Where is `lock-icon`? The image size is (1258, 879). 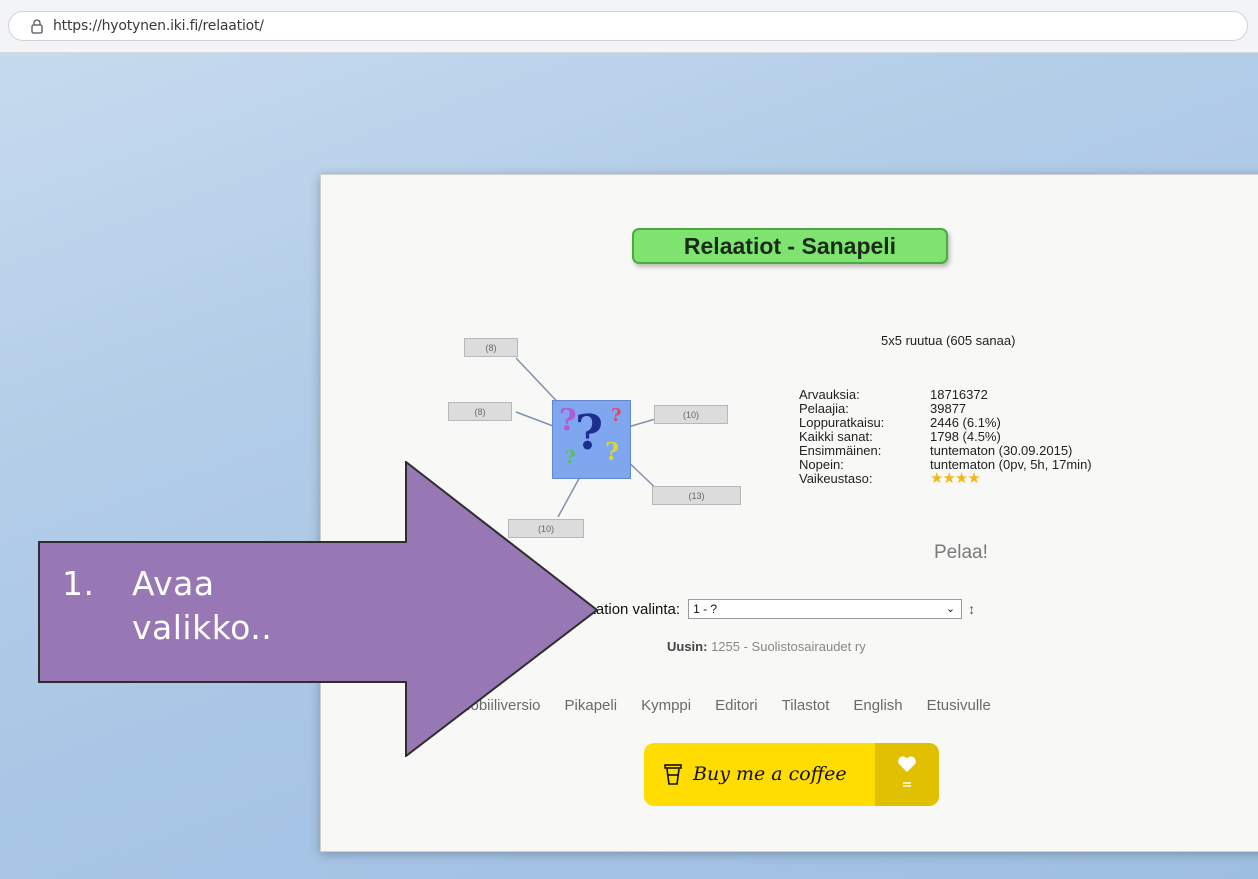
lock-icon is located at coordinates (37, 26).